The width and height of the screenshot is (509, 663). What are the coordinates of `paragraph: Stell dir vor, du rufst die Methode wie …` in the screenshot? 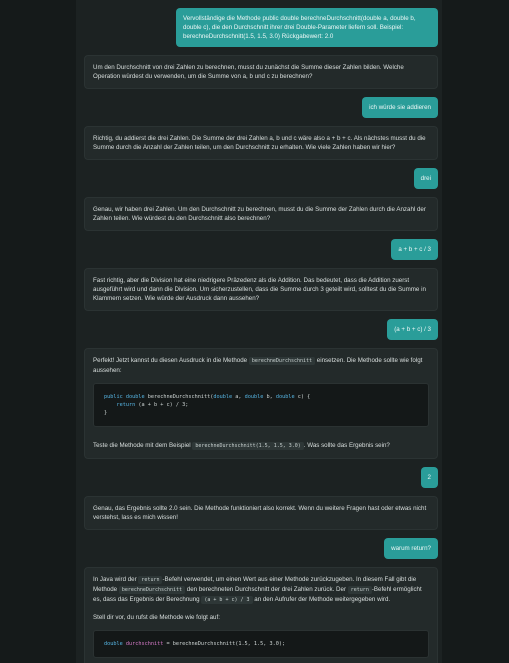 It's located at (156, 617).